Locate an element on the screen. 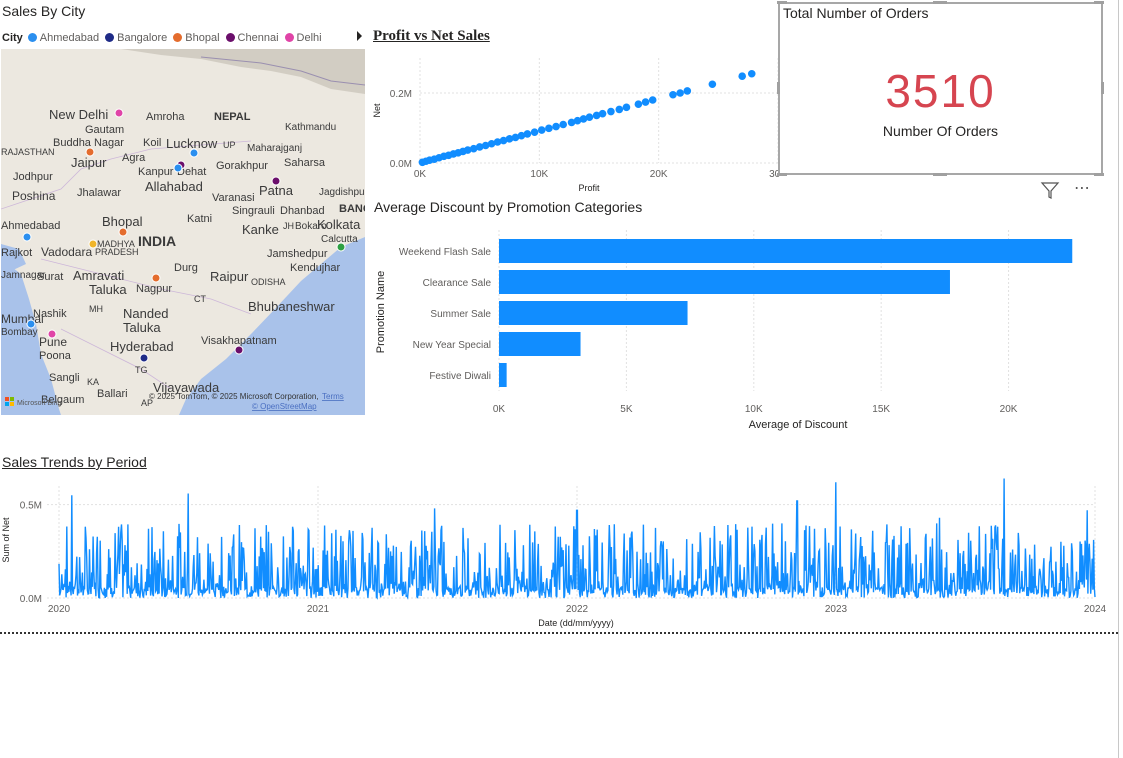 The image size is (1123, 758). category-label: Summer Sale is located at coordinates (460, 314).